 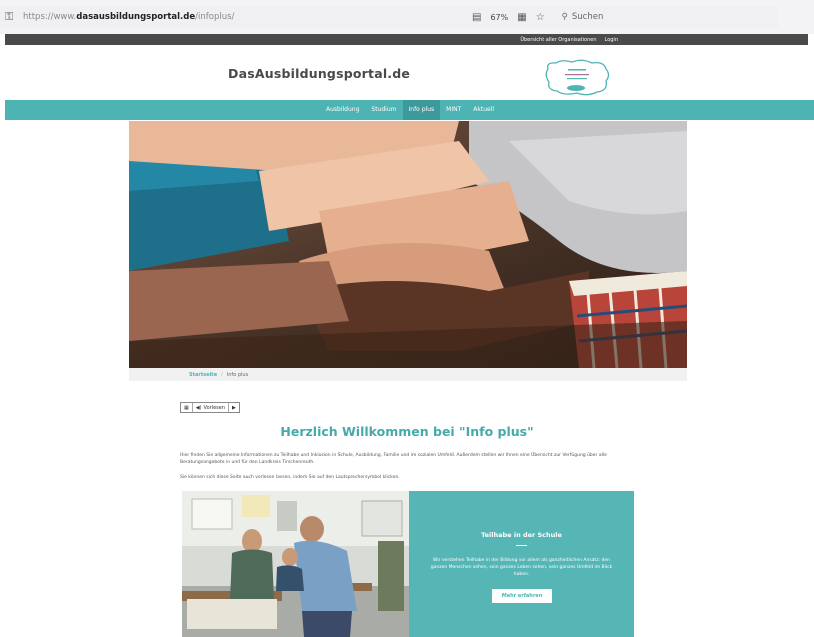 I want to click on url-tools: ▤ 67% ▦ ☆ ⚲ Suchen, so click(x=537, y=17).